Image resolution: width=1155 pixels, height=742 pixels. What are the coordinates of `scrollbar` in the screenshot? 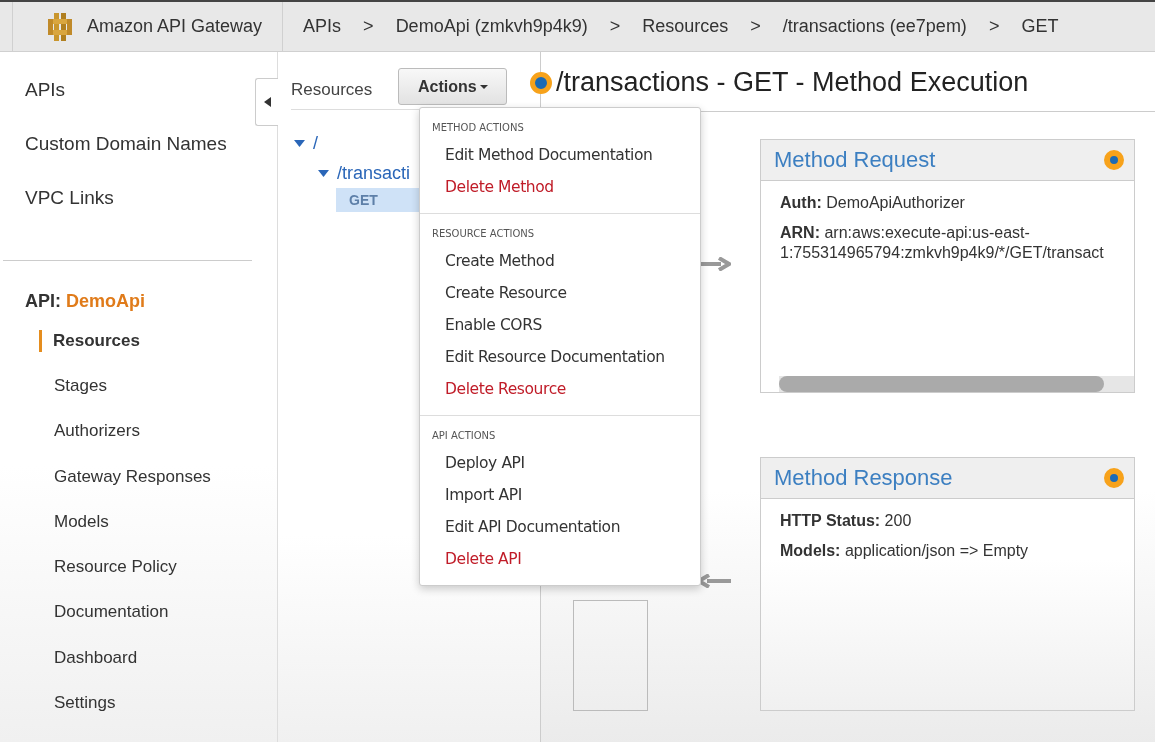 It's located at (956, 384).